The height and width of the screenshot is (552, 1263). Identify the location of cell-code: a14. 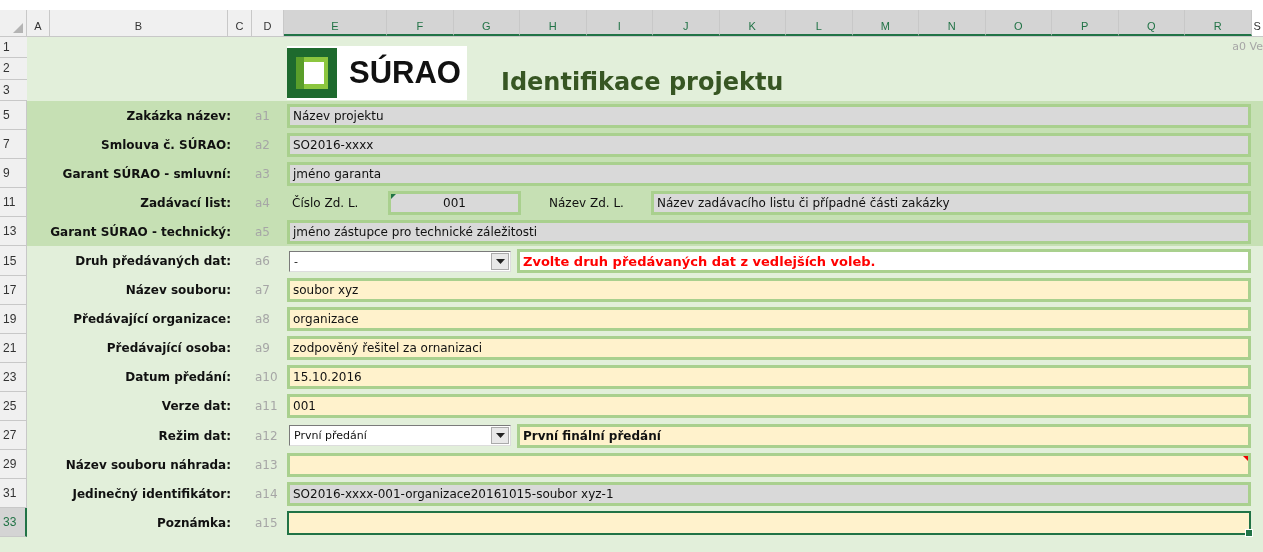
(266, 493).